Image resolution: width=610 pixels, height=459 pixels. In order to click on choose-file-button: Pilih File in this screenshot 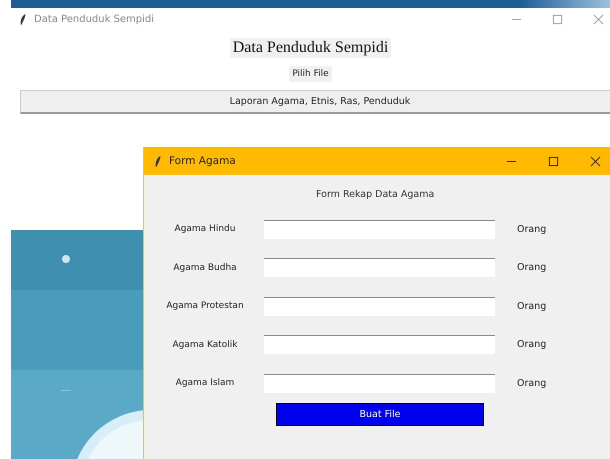, I will do `click(310, 74)`.